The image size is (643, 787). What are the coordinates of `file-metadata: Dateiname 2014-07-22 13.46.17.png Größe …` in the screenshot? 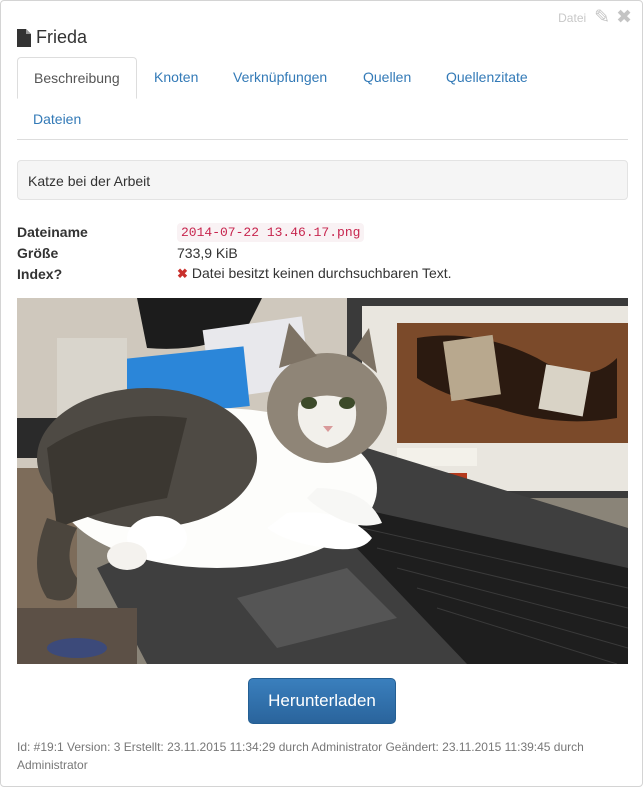 It's located at (322, 252).